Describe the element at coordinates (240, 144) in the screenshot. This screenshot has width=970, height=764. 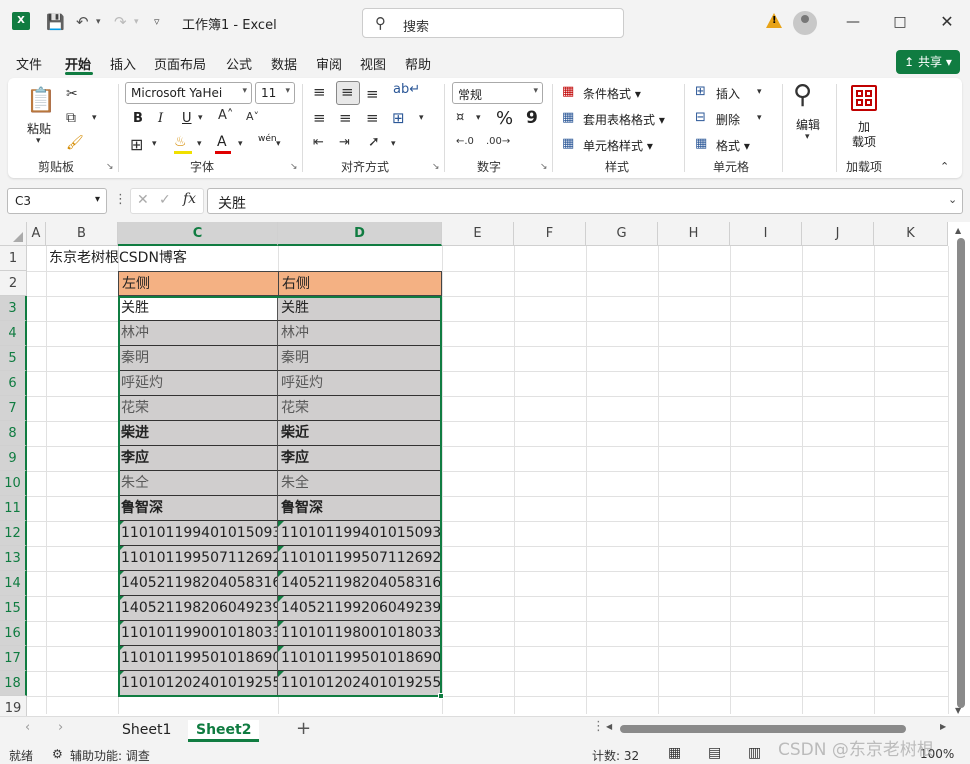
I see `font-color-dropdown-icon: ▾` at that location.